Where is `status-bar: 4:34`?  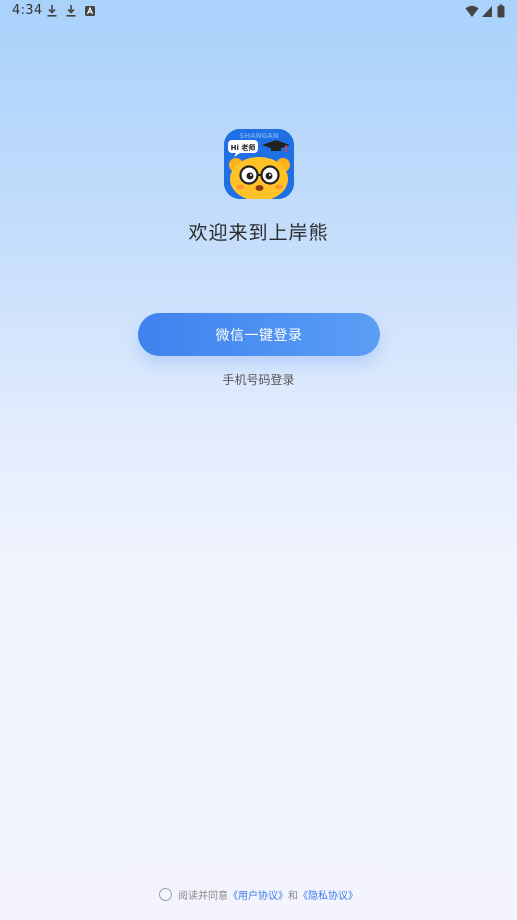 status-bar: 4:34 is located at coordinates (258, 11).